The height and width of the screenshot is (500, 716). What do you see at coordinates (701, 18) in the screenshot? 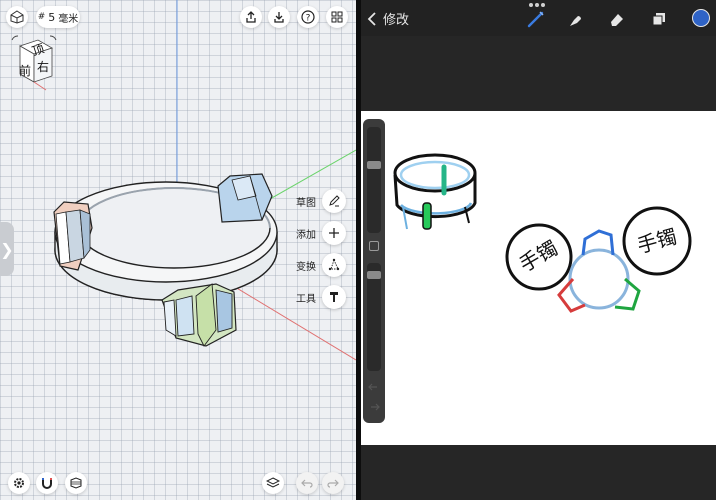
I see `color-picker-button` at bounding box center [701, 18].